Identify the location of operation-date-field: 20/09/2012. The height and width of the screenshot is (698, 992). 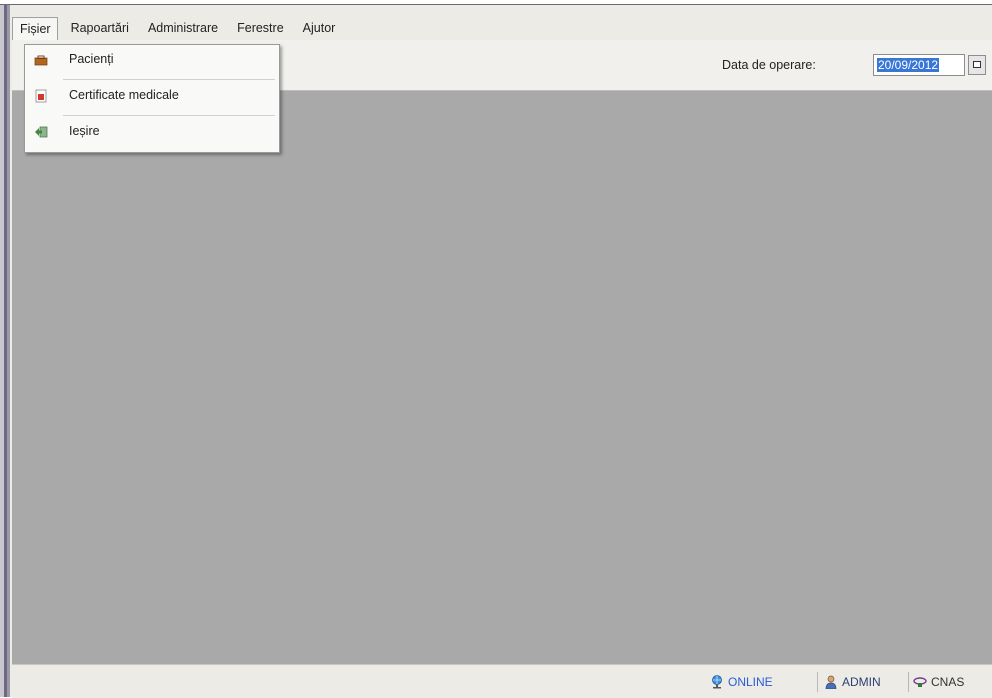
(919, 65).